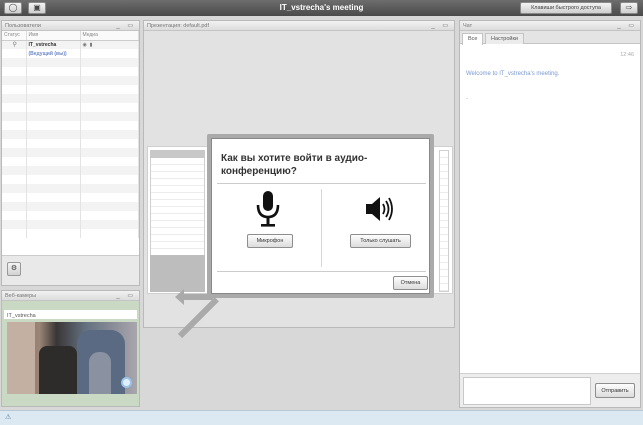 Image resolution: width=643 pixels, height=425 pixels. I want to click on users-footer: ⚙, so click(70, 270).